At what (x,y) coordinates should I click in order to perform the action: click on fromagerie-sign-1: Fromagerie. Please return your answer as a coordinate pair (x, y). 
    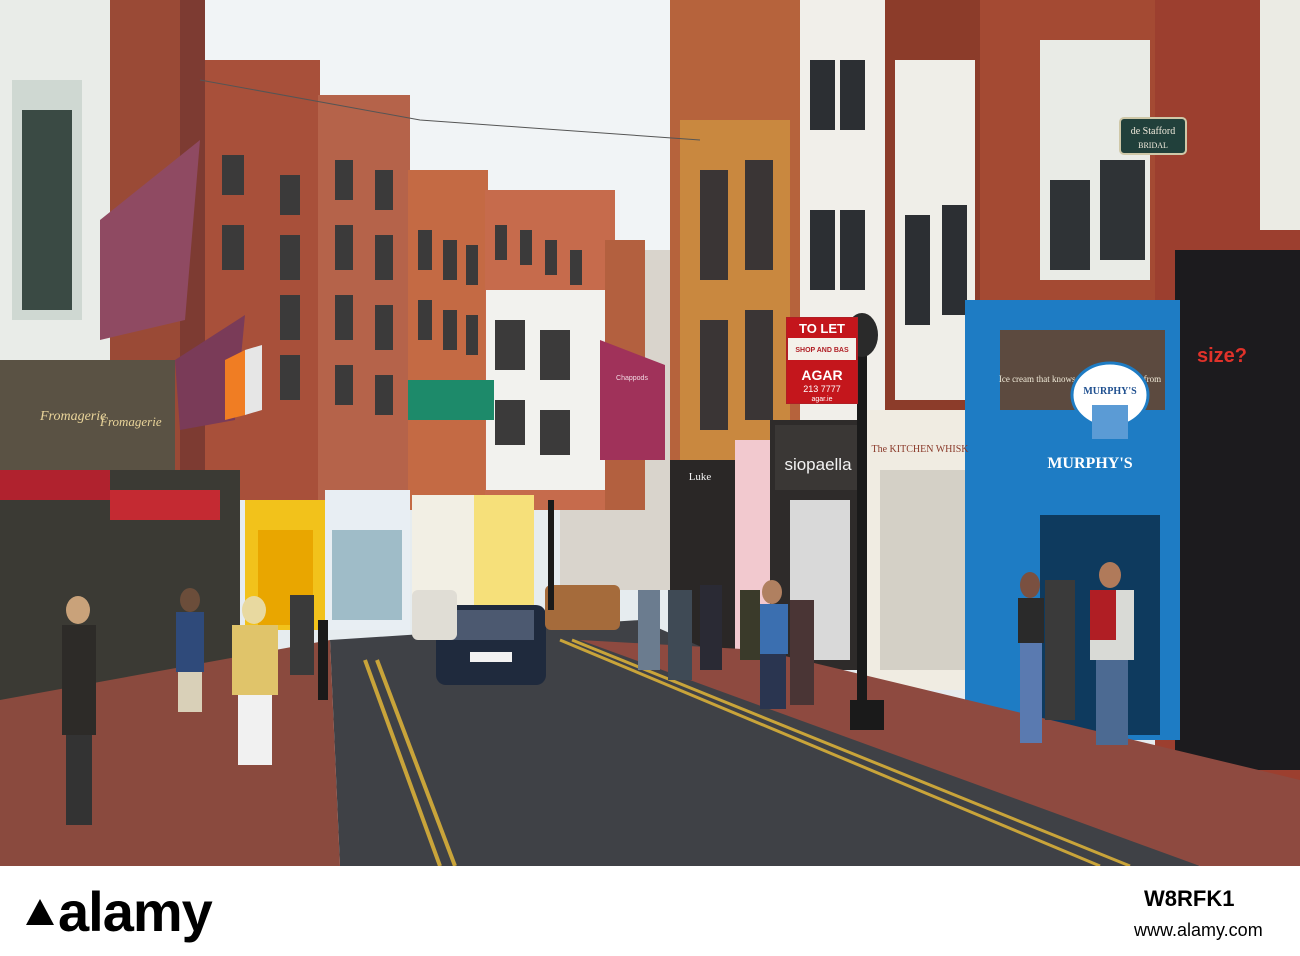
    Looking at the image, I should click on (72, 416).